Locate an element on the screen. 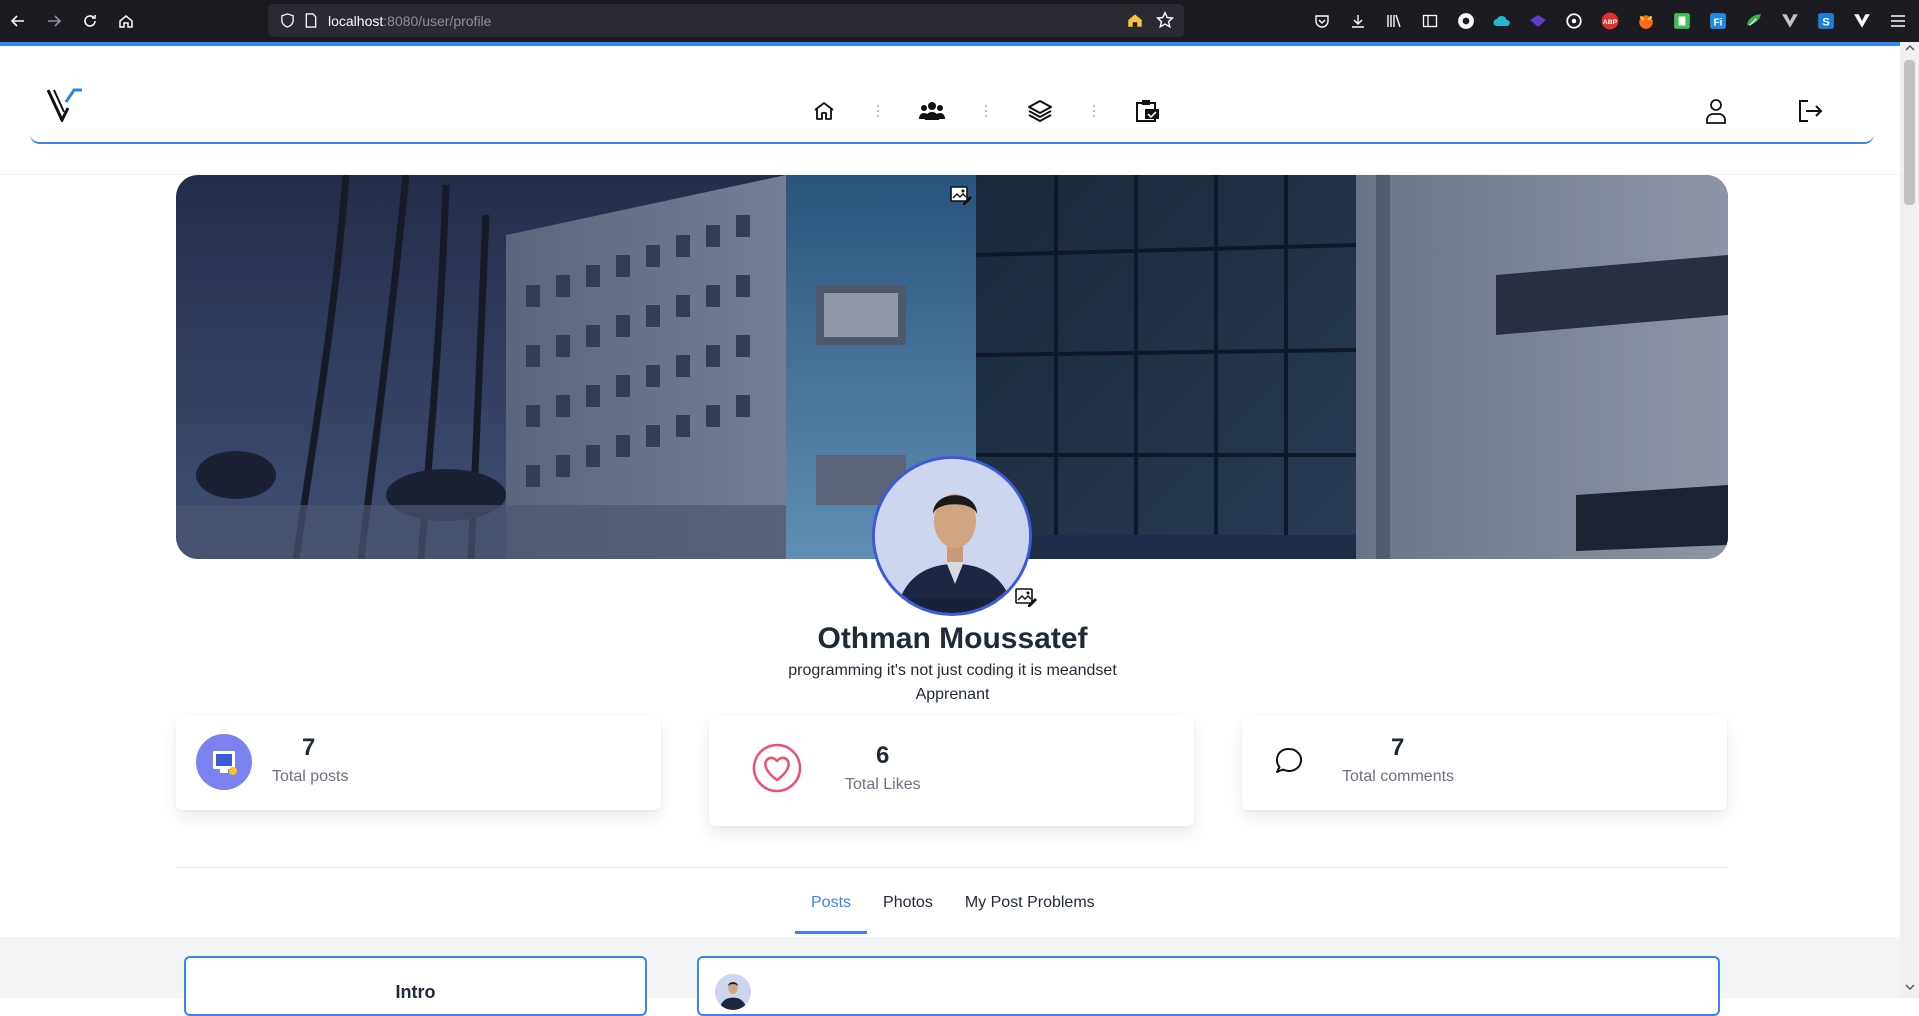 The height and width of the screenshot is (1016, 1919). app-header is located at coordinates (952, 95).